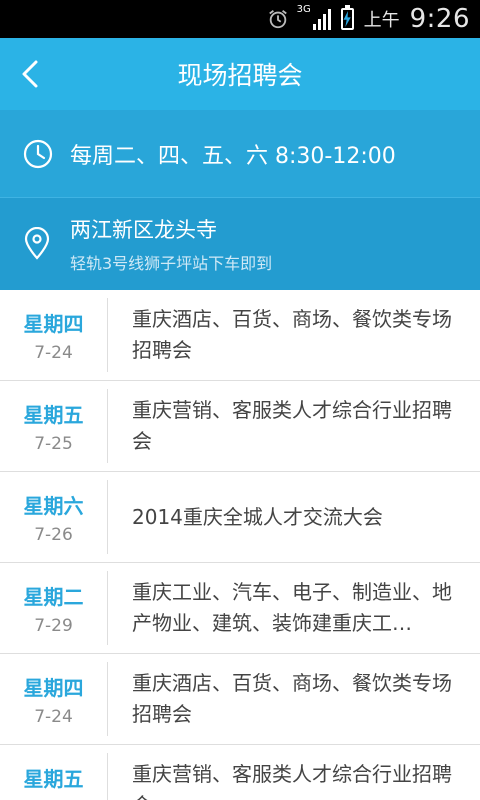 The width and height of the screenshot is (480, 800). I want to click on location-name: 两江新区龙头寺, so click(143, 230).